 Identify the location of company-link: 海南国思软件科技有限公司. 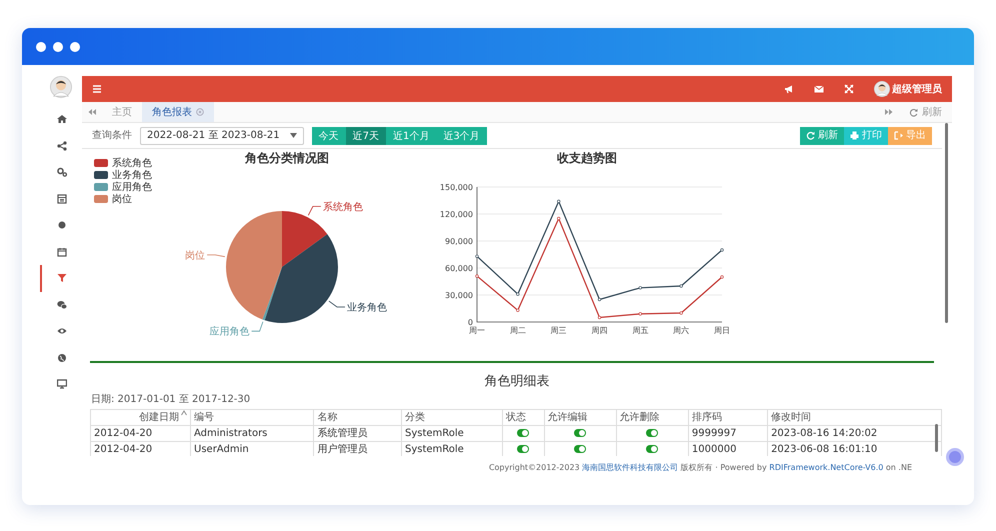
(630, 467).